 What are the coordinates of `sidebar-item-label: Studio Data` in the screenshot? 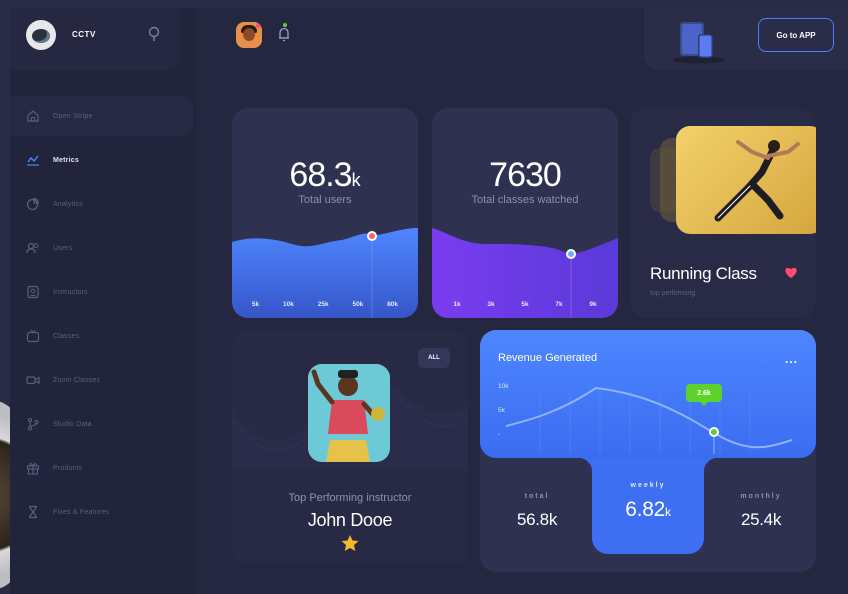 It's located at (72, 424).